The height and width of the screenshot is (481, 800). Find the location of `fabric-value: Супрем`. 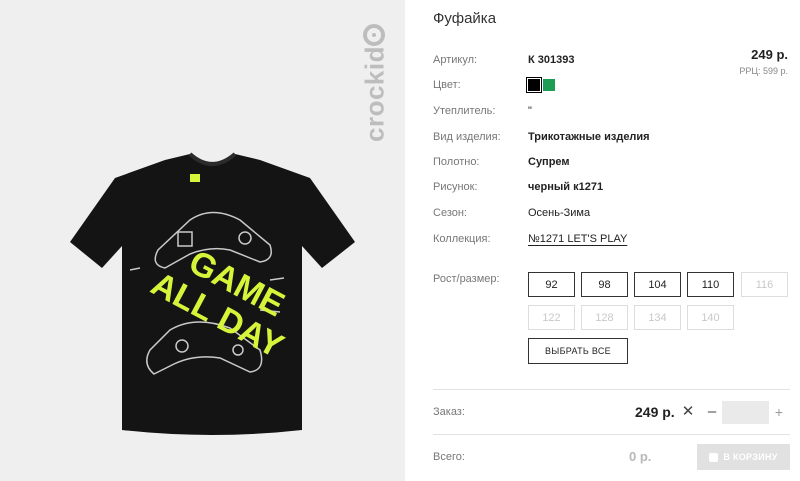

fabric-value: Супрем is located at coordinates (549, 162).